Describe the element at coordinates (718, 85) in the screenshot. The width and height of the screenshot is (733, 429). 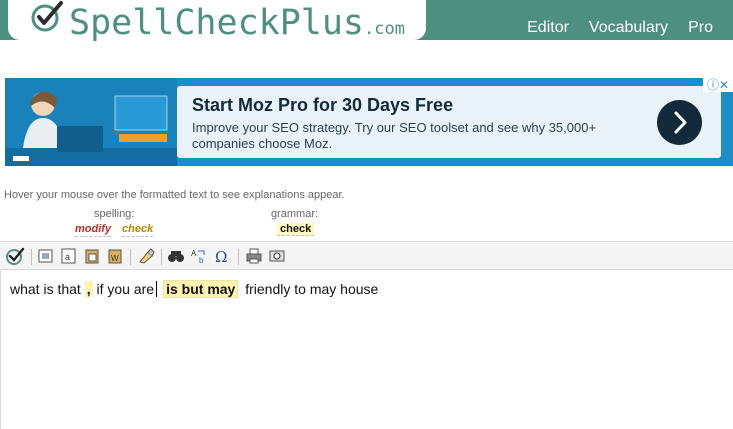
I see `ad-choices-icon: ⓘ✕` at that location.